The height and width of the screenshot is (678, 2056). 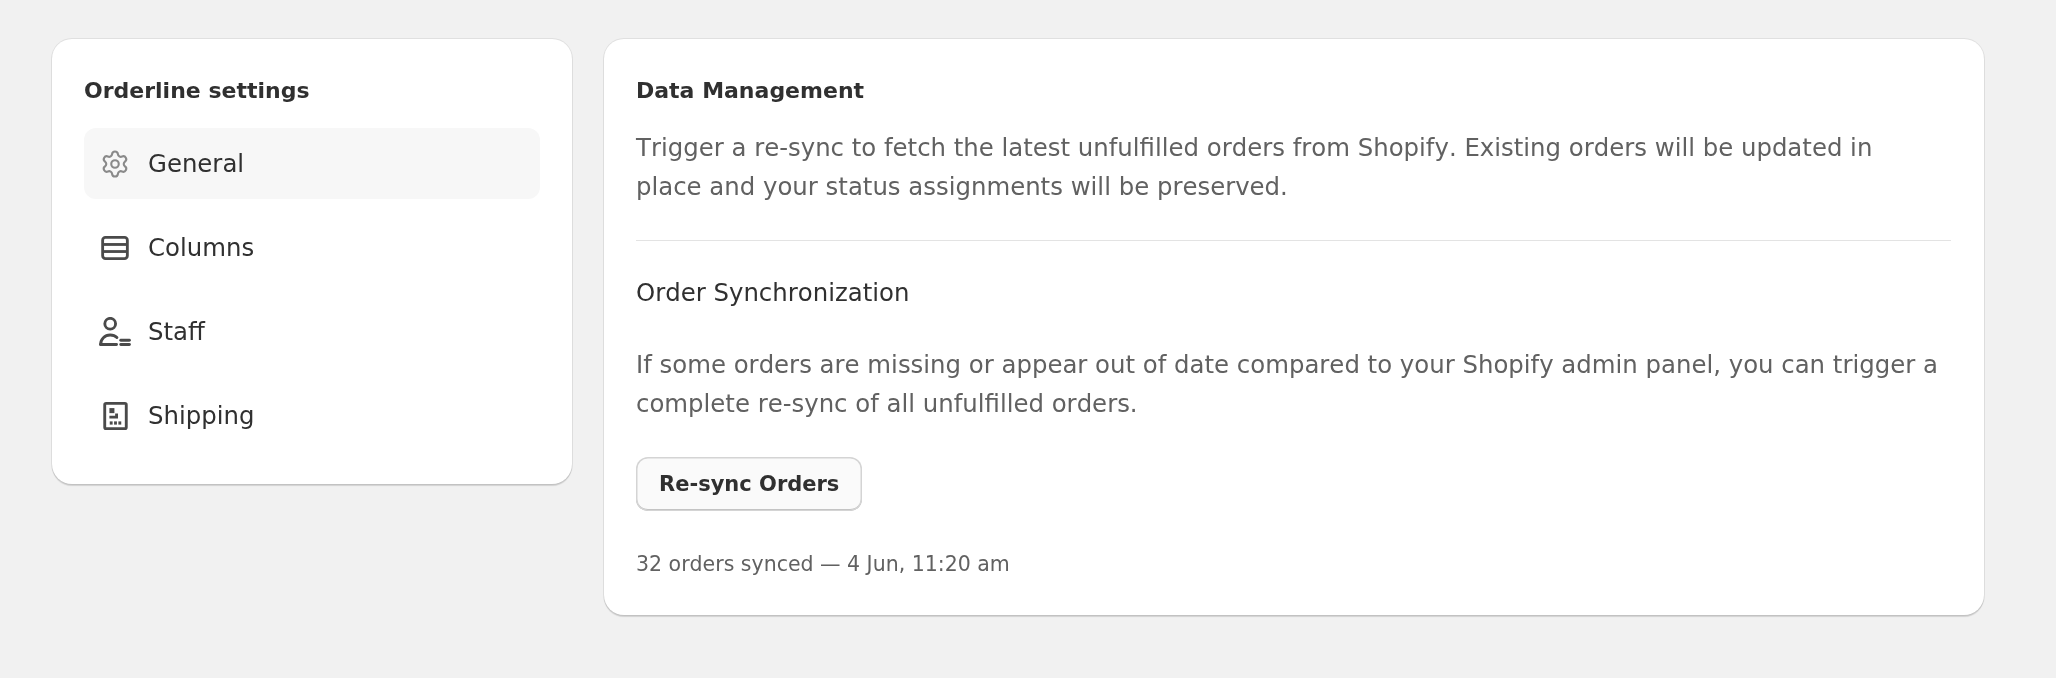 What do you see at coordinates (751, 91) in the screenshot?
I see `section-title: Data Management` at bounding box center [751, 91].